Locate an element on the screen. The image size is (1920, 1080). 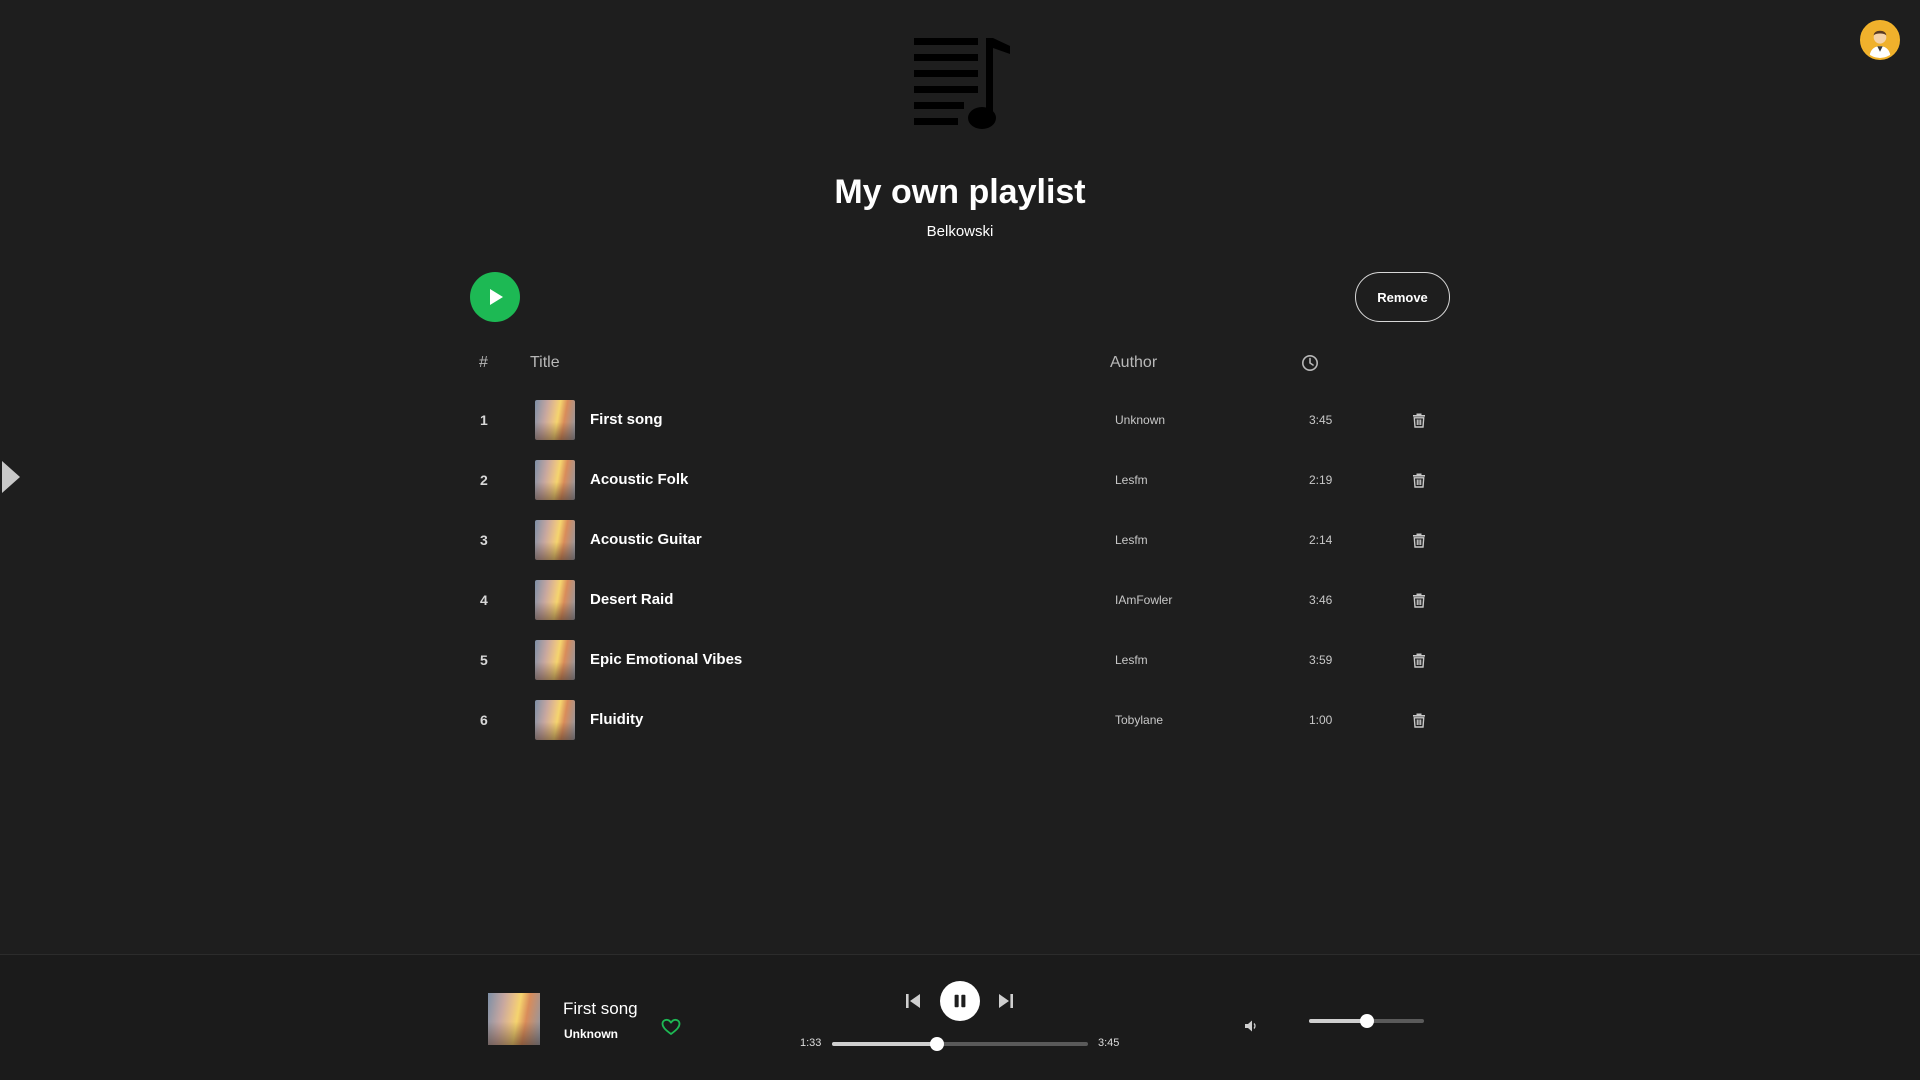
pause-icon is located at coordinates (960, 1001).